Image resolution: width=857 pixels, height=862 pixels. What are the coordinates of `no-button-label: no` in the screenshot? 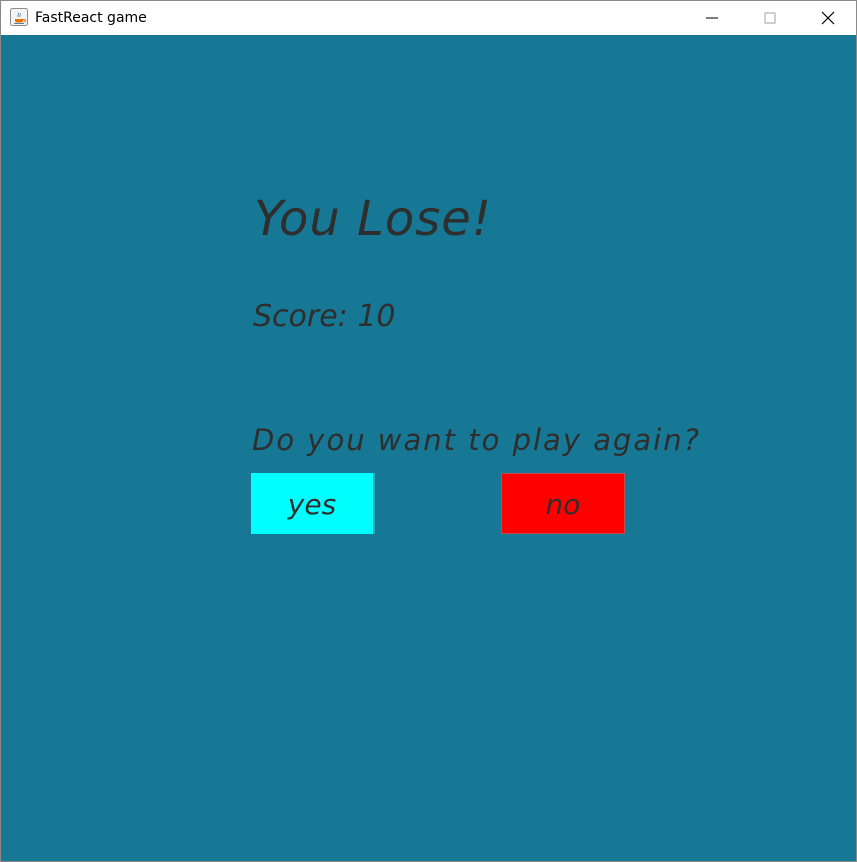 It's located at (563, 504).